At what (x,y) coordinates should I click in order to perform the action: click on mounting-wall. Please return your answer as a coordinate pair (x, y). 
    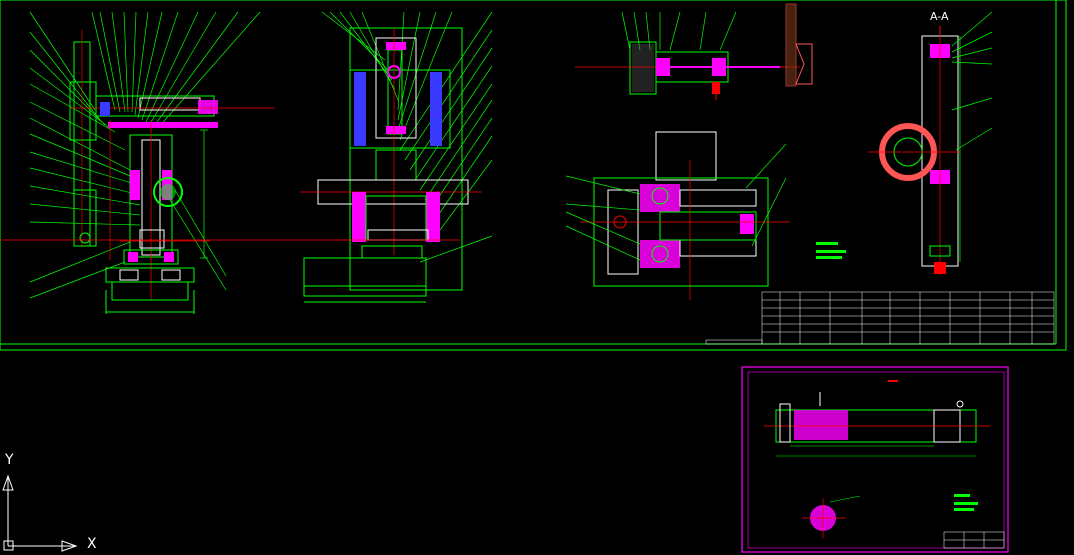
    Looking at the image, I should click on (799, 45).